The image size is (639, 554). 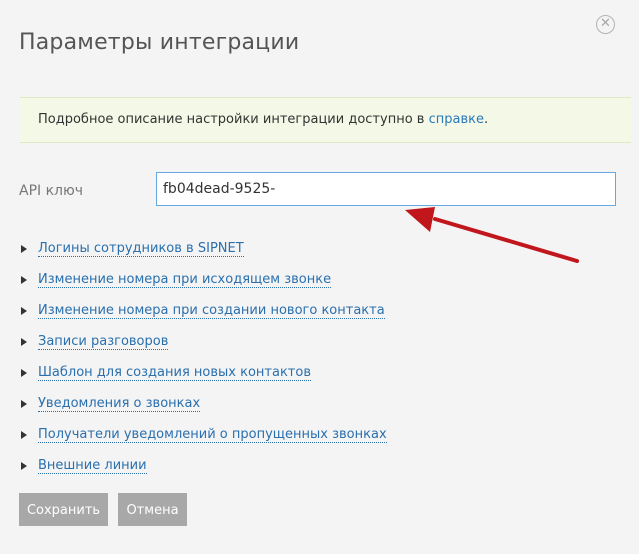 What do you see at coordinates (456, 119) in the screenshot?
I see `help-link: справке` at bounding box center [456, 119].